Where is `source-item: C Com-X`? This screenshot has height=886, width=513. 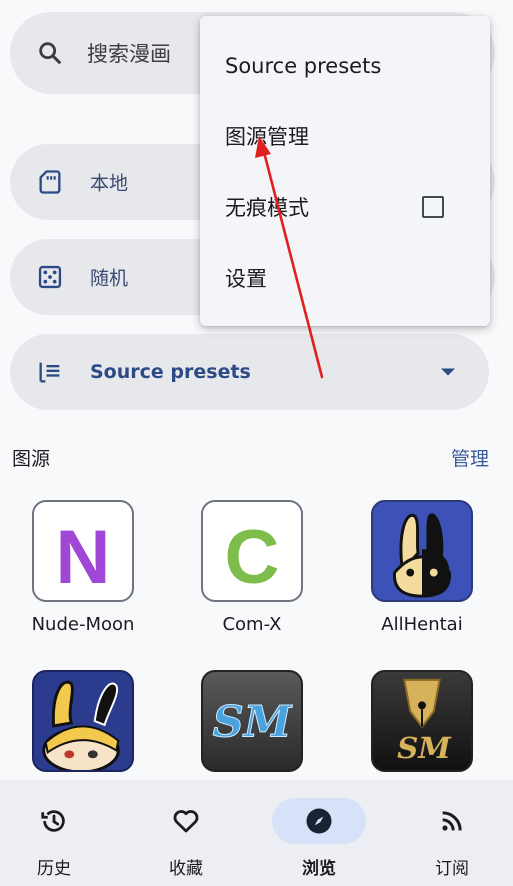
source-item: C Com-X is located at coordinates (252, 567).